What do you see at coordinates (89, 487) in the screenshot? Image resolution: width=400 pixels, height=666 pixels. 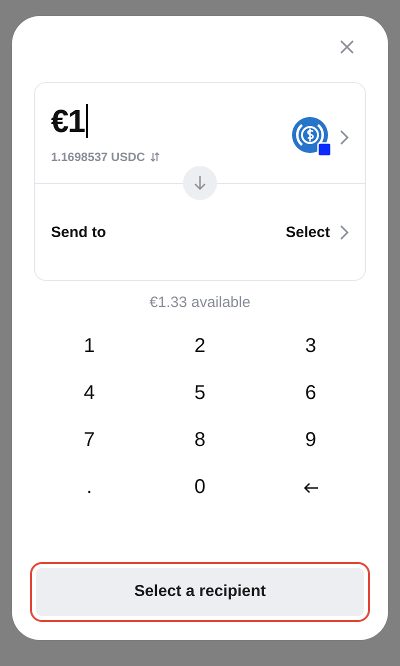 I see `keypad-key: .` at bounding box center [89, 487].